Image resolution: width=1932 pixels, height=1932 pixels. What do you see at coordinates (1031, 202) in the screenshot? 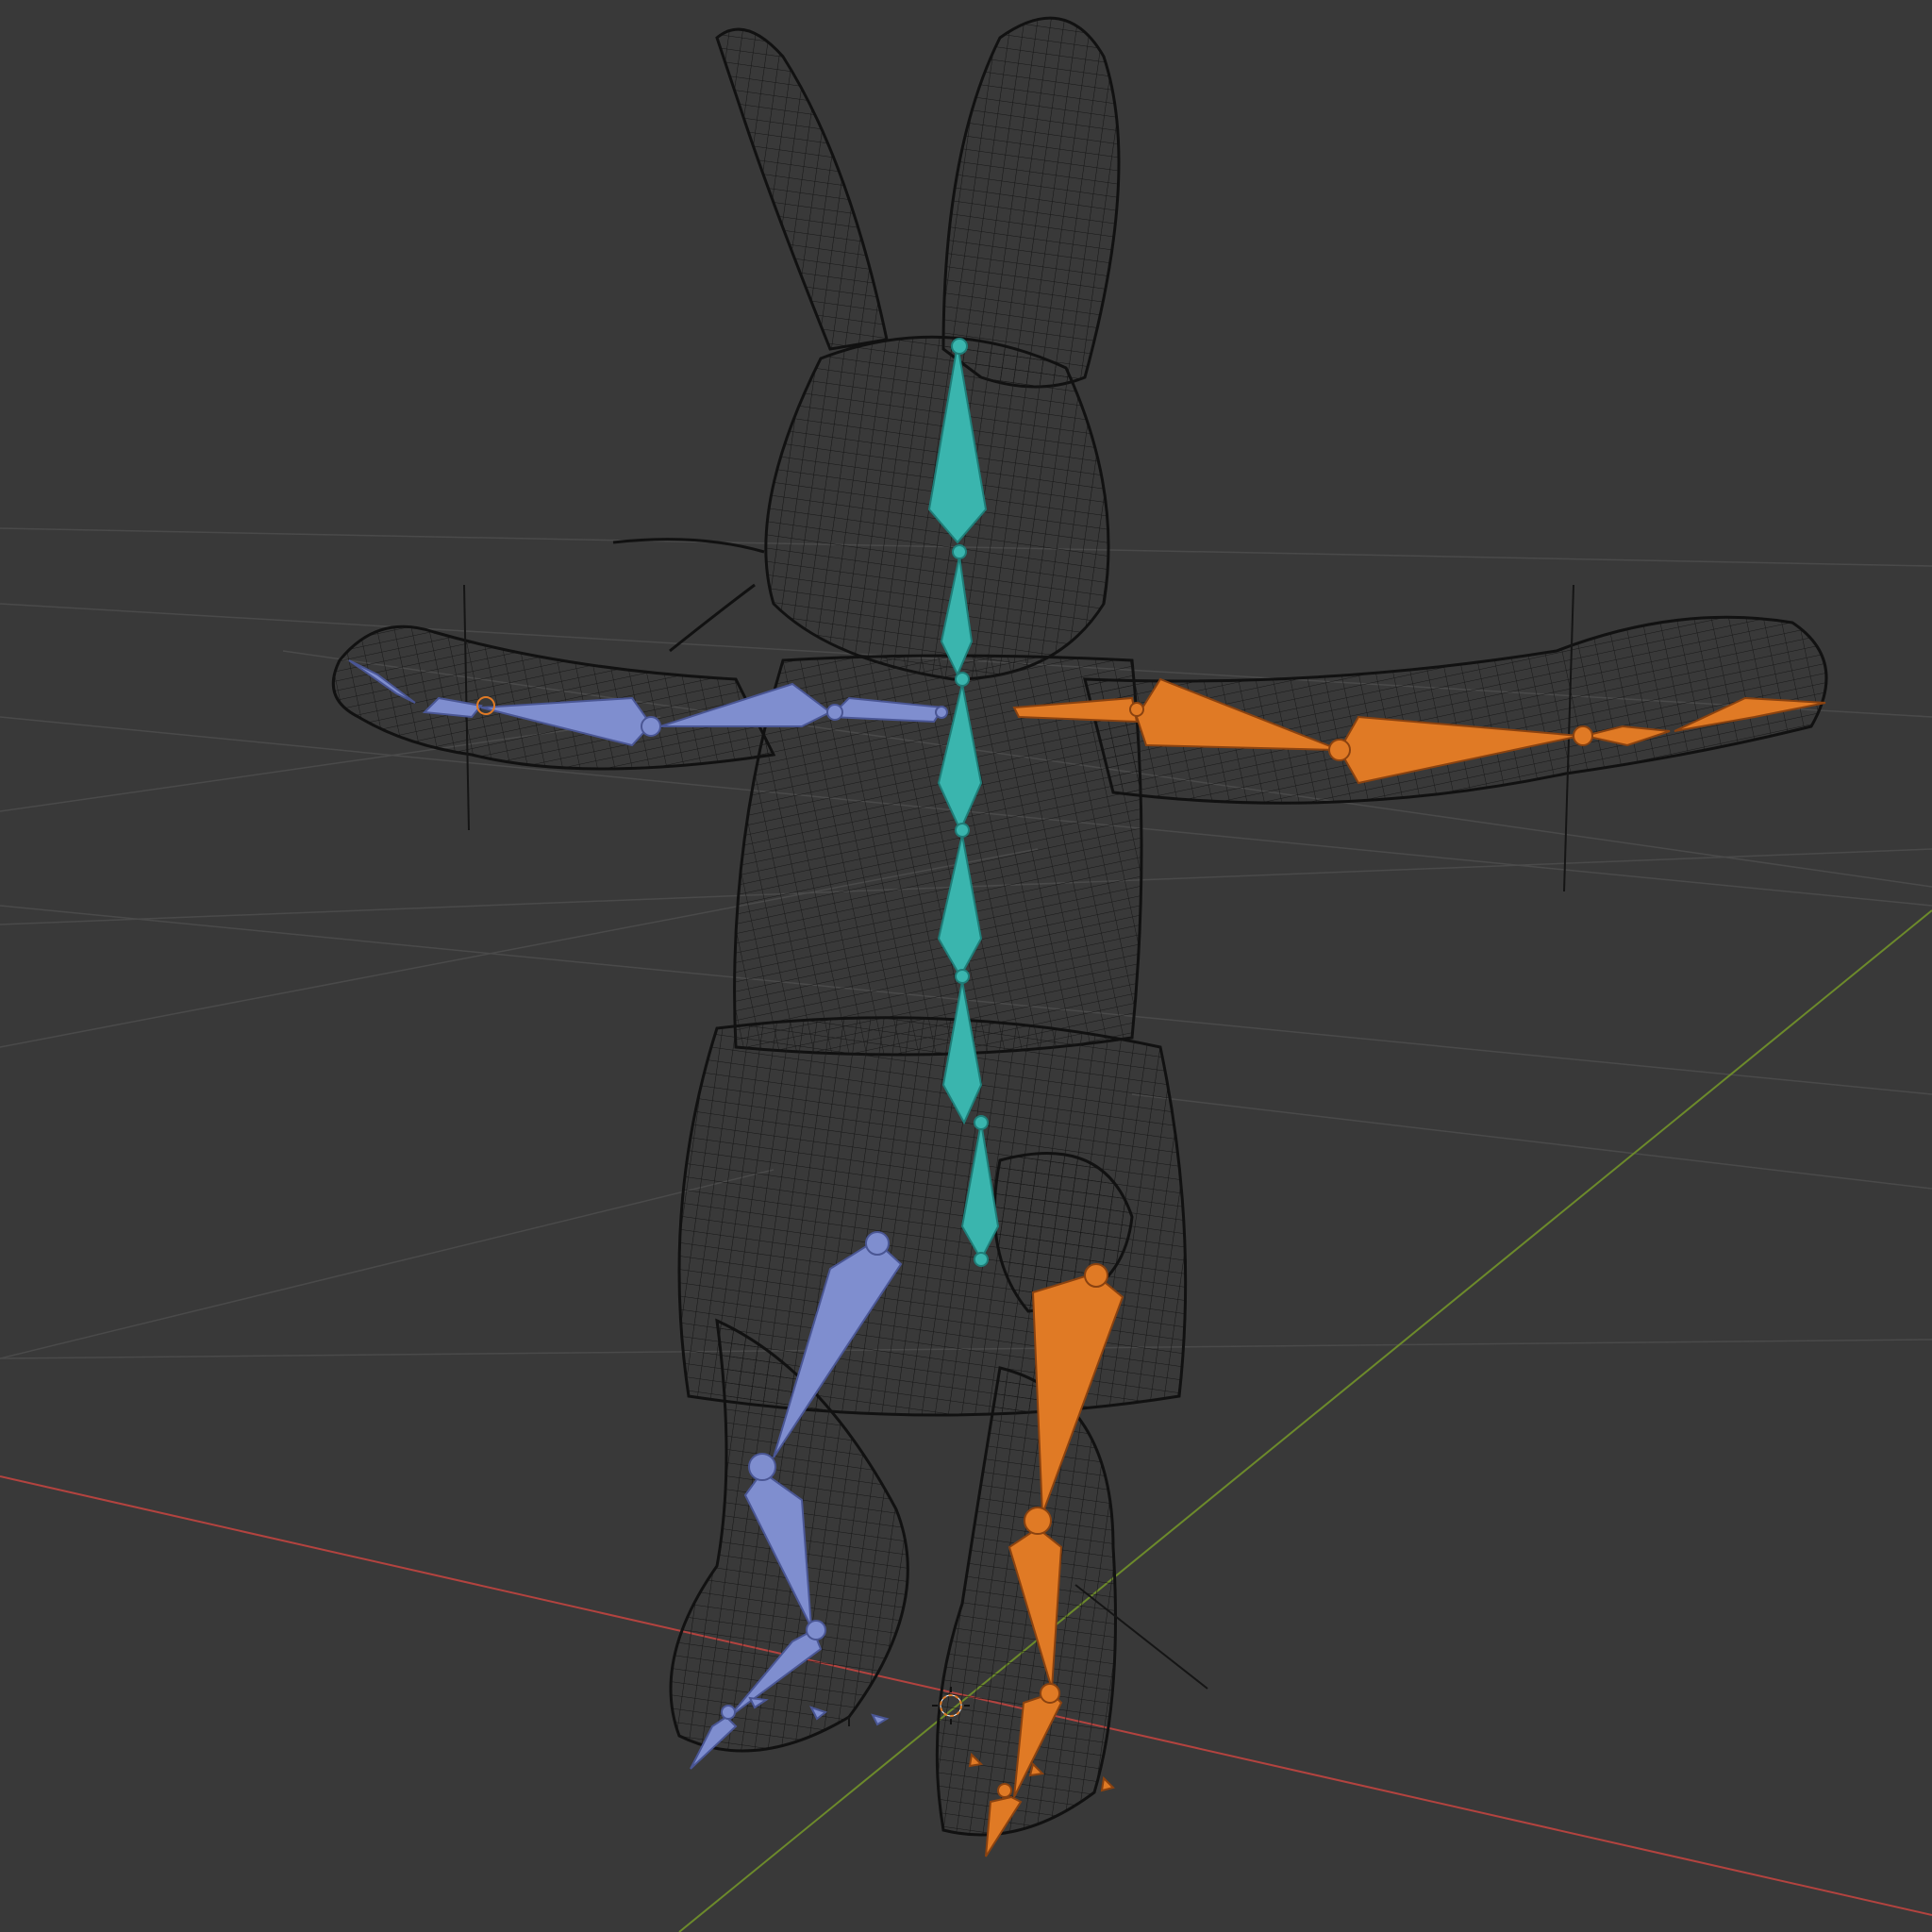
I see `mesh-right-ear` at bounding box center [1031, 202].